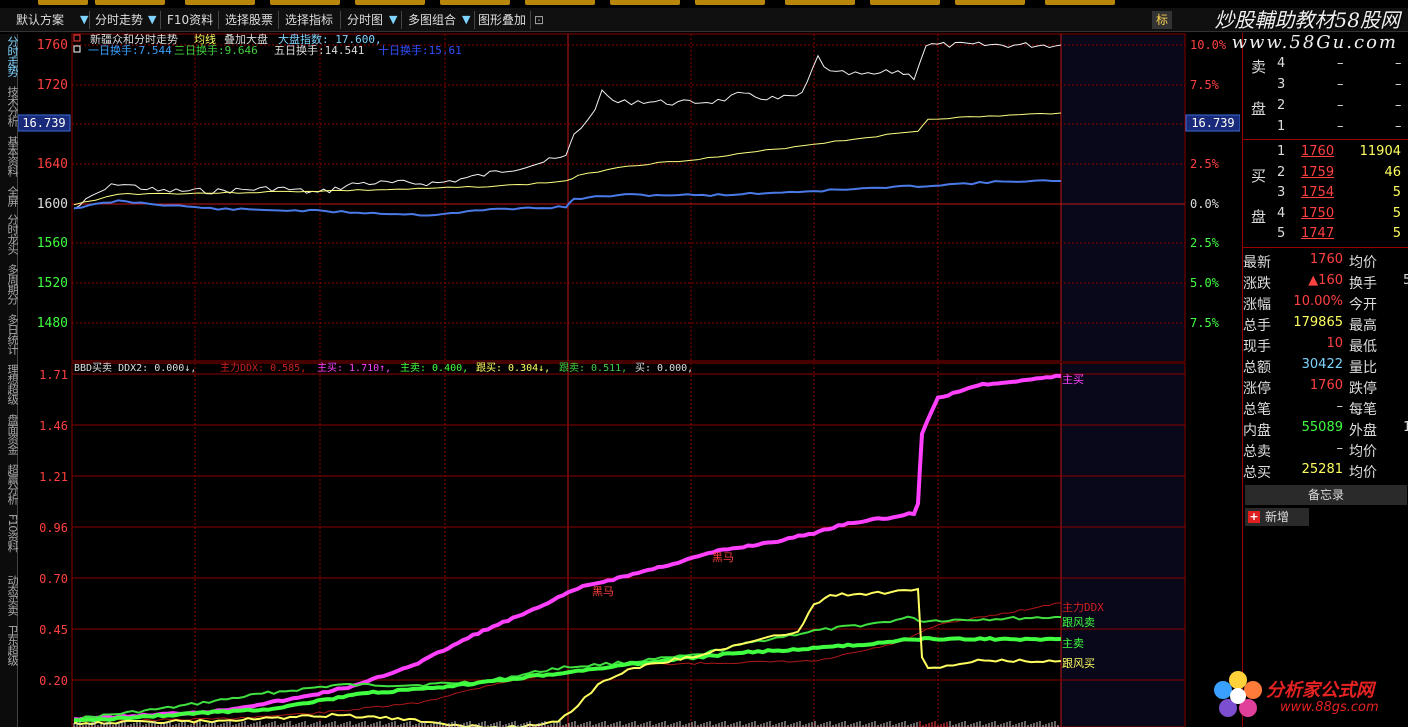  Describe the element at coordinates (1392, 172) in the screenshot. I see `volume: 46` at that location.